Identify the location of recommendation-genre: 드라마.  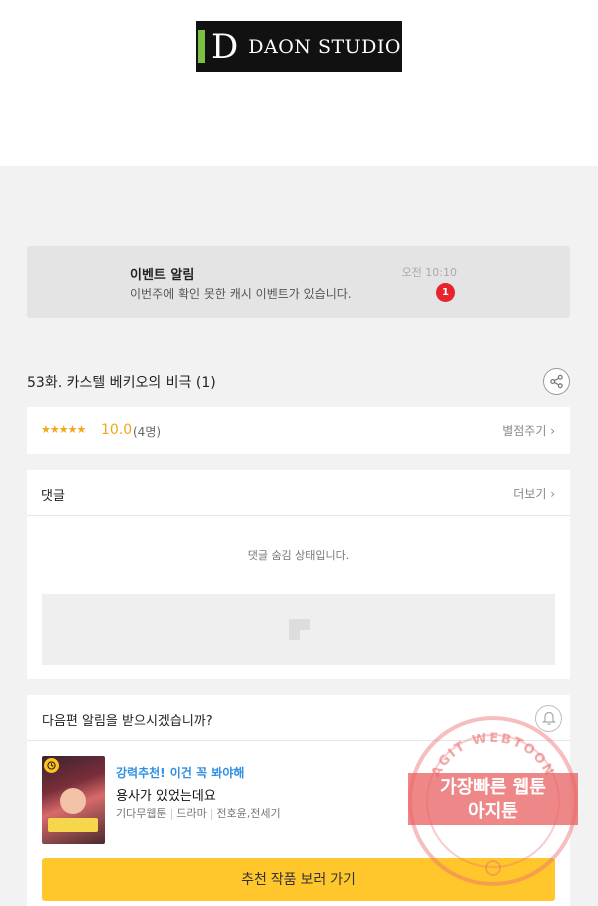
(191, 813).